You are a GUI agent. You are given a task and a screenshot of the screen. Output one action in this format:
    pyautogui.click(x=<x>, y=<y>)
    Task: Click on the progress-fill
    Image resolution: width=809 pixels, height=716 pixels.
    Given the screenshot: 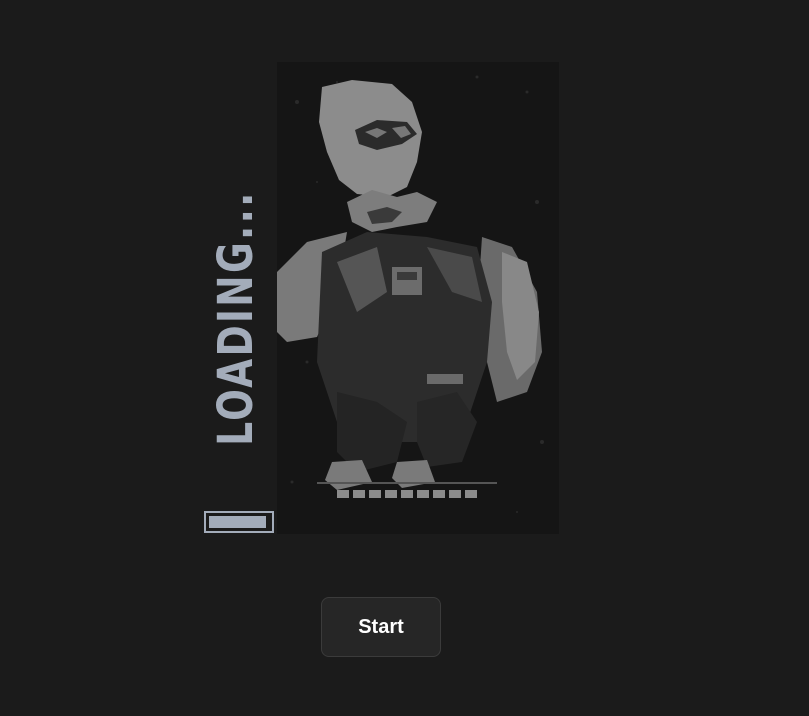 What is the action you would take?
    pyautogui.click(x=237, y=522)
    